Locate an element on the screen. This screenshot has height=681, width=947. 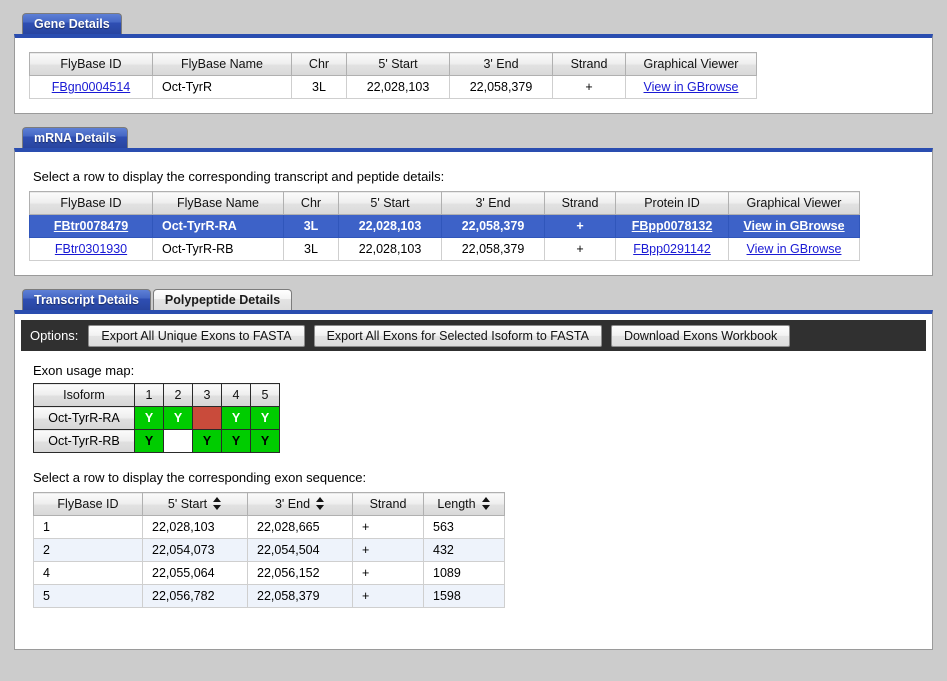
table-row: 5 22,056,782 22,058,379 + 1598 is located at coordinates (269, 596).